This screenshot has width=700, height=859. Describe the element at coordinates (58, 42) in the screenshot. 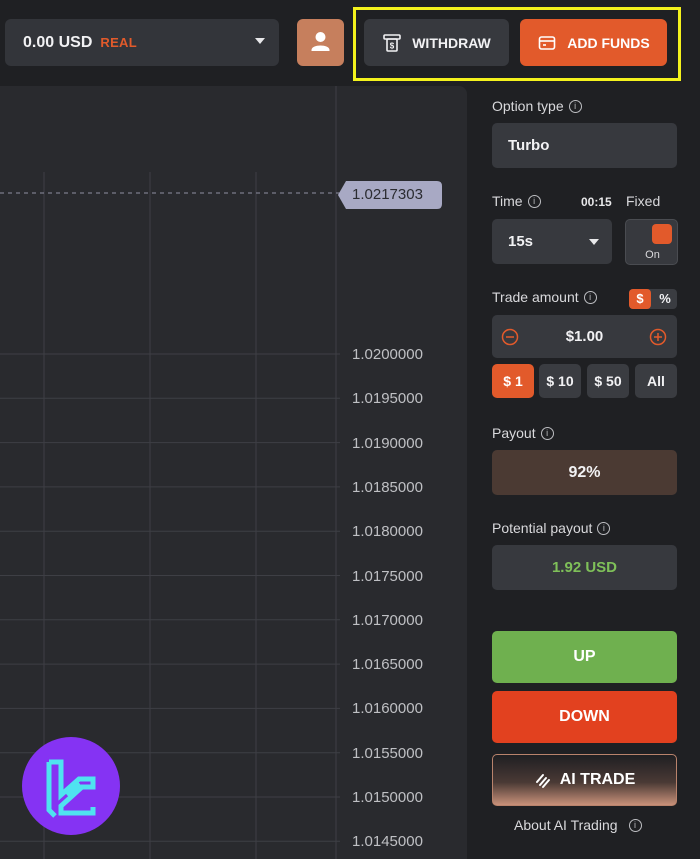

I see `balance-amount: 0.00 USD` at that location.